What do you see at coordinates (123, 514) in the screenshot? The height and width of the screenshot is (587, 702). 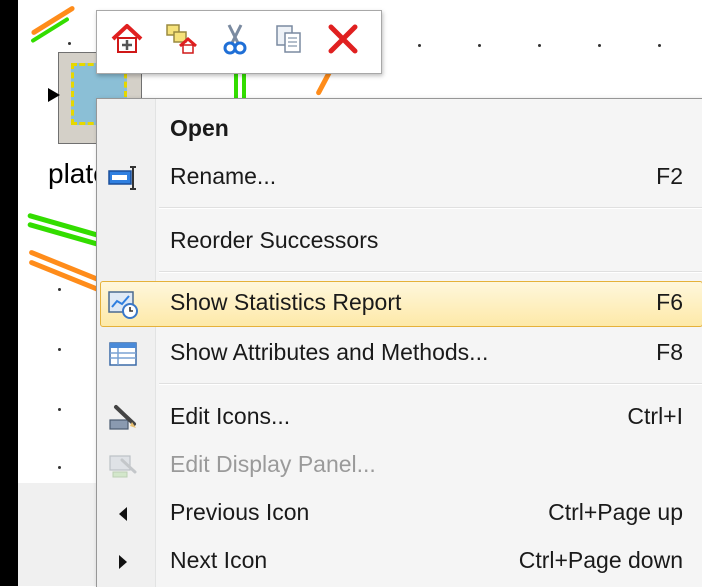 I see `triangle-left-icon` at bounding box center [123, 514].